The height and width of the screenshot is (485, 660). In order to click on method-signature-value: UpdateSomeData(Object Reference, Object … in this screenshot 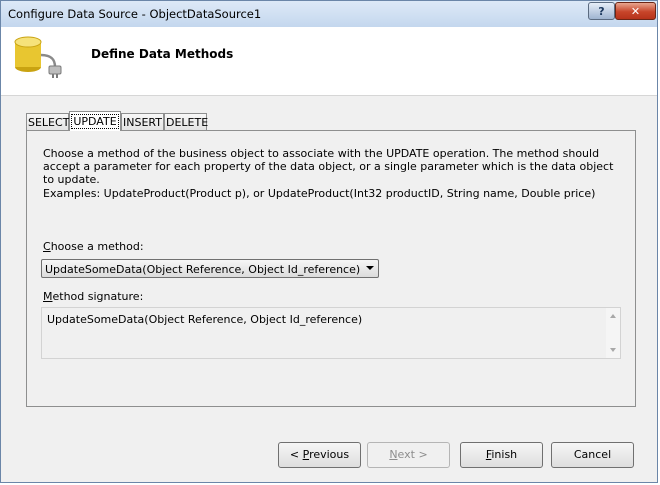, I will do `click(205, 319)`.